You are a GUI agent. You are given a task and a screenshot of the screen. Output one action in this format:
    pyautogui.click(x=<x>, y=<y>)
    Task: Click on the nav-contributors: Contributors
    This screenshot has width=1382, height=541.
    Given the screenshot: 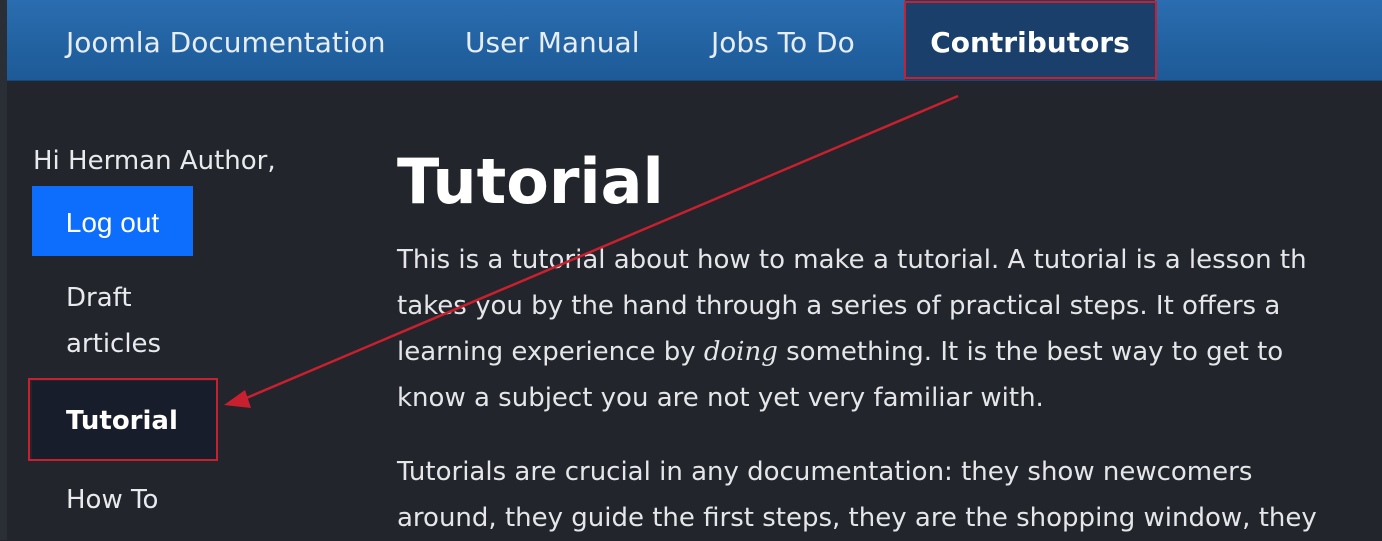 What is the action you would take?
    pyautogui.click(x=1030, y=40)
    